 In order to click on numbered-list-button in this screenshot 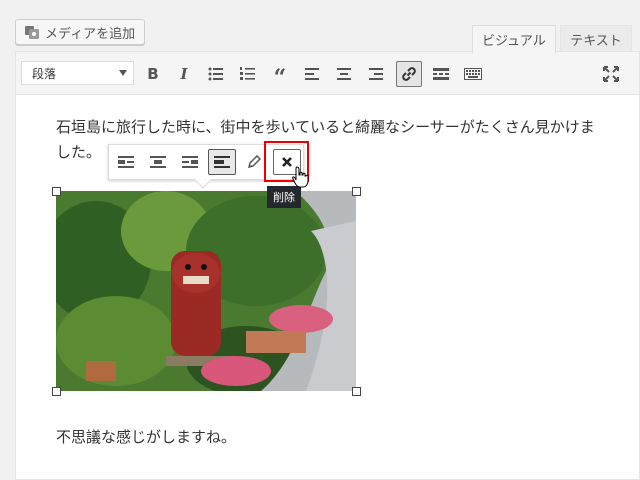, I will do `click(248, 74)`.